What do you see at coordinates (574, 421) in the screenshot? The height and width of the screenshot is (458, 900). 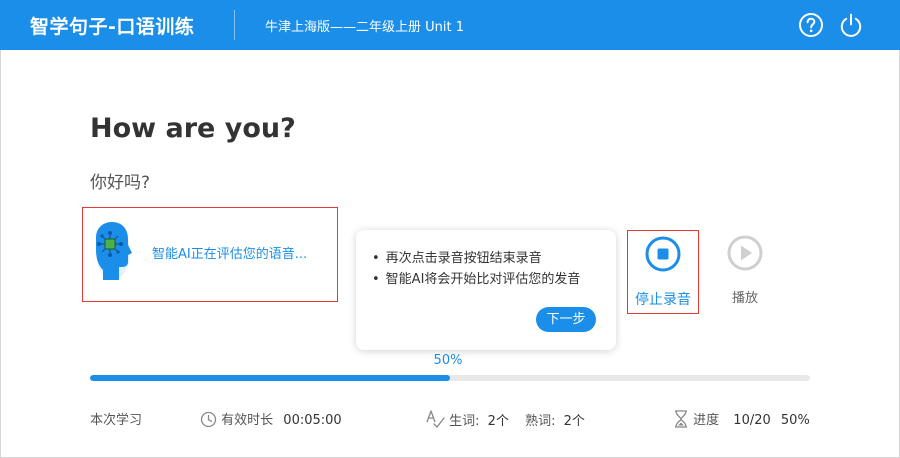 I see `known-words-value: 2个` at bounding box center [574, 421].